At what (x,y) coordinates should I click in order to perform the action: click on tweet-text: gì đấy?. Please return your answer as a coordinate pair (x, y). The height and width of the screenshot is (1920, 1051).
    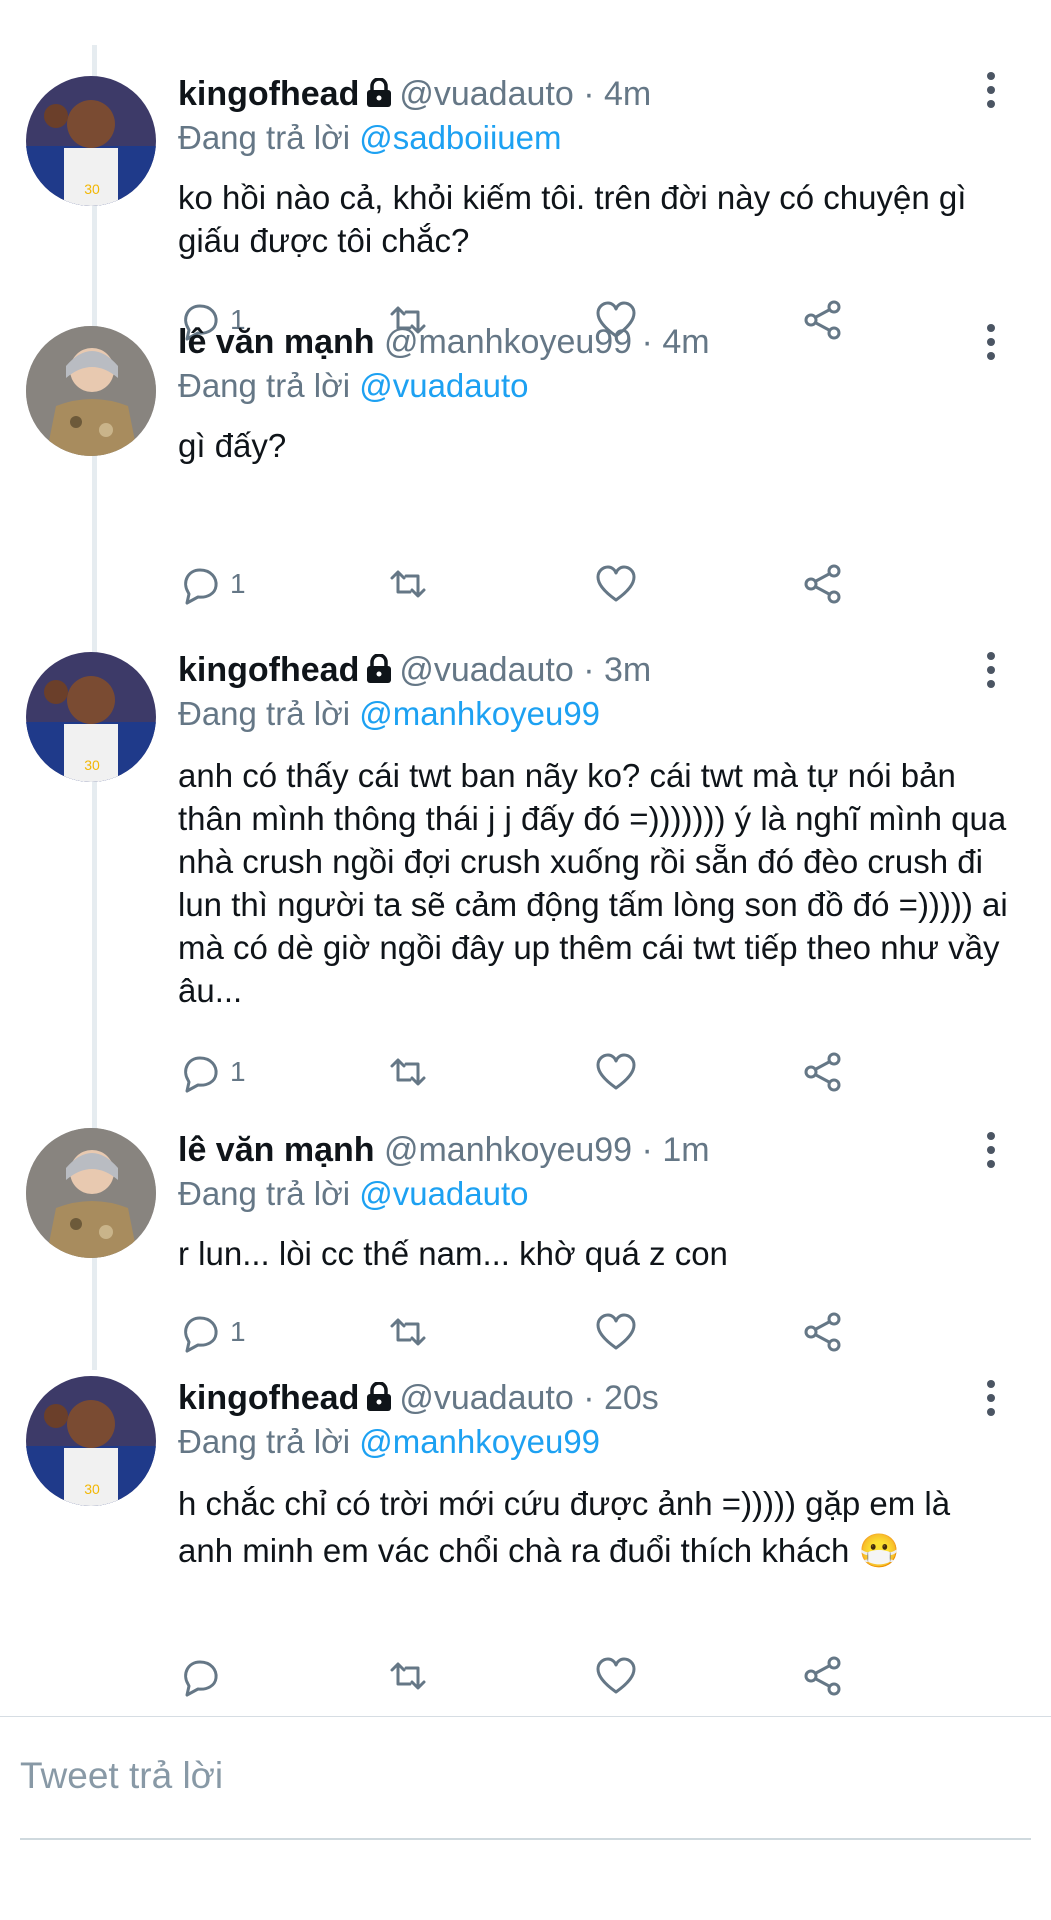
    Looking at the image, I should click on (232, 445).